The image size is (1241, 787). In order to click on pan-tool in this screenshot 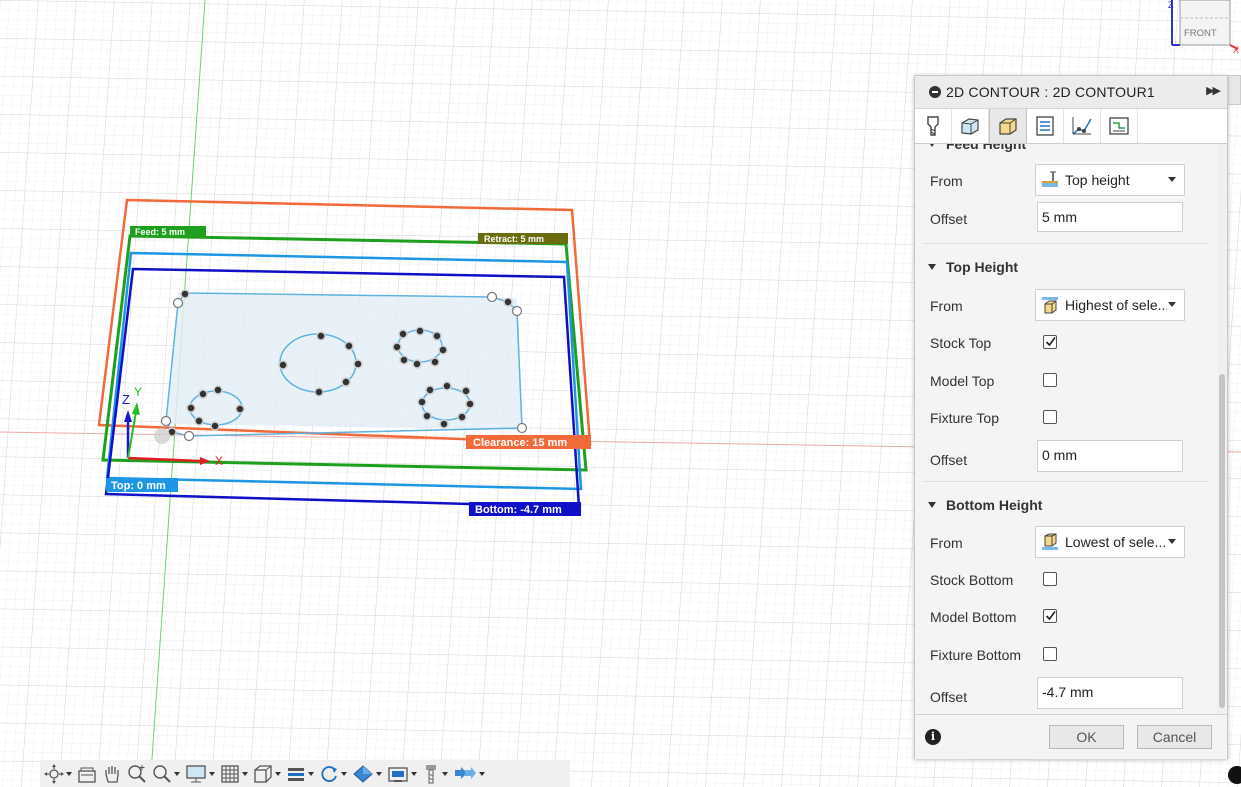, I will do `click(112, 774)`.